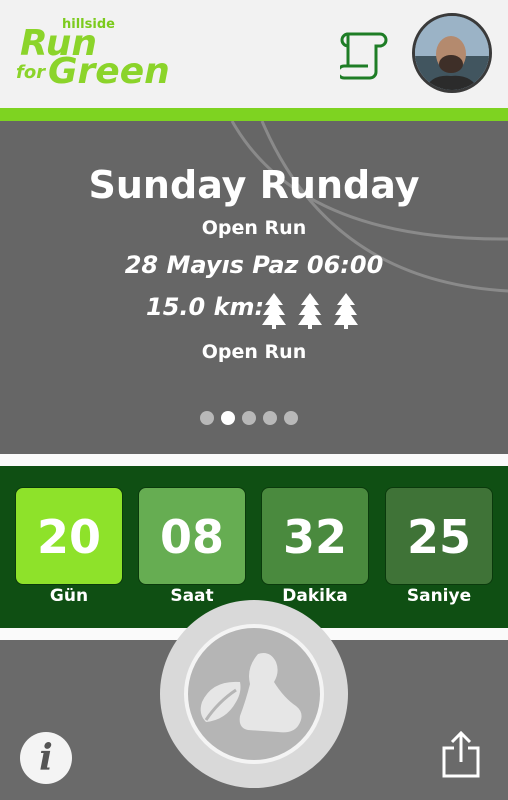  I want to click on scroll-icon, so click(365, 54).